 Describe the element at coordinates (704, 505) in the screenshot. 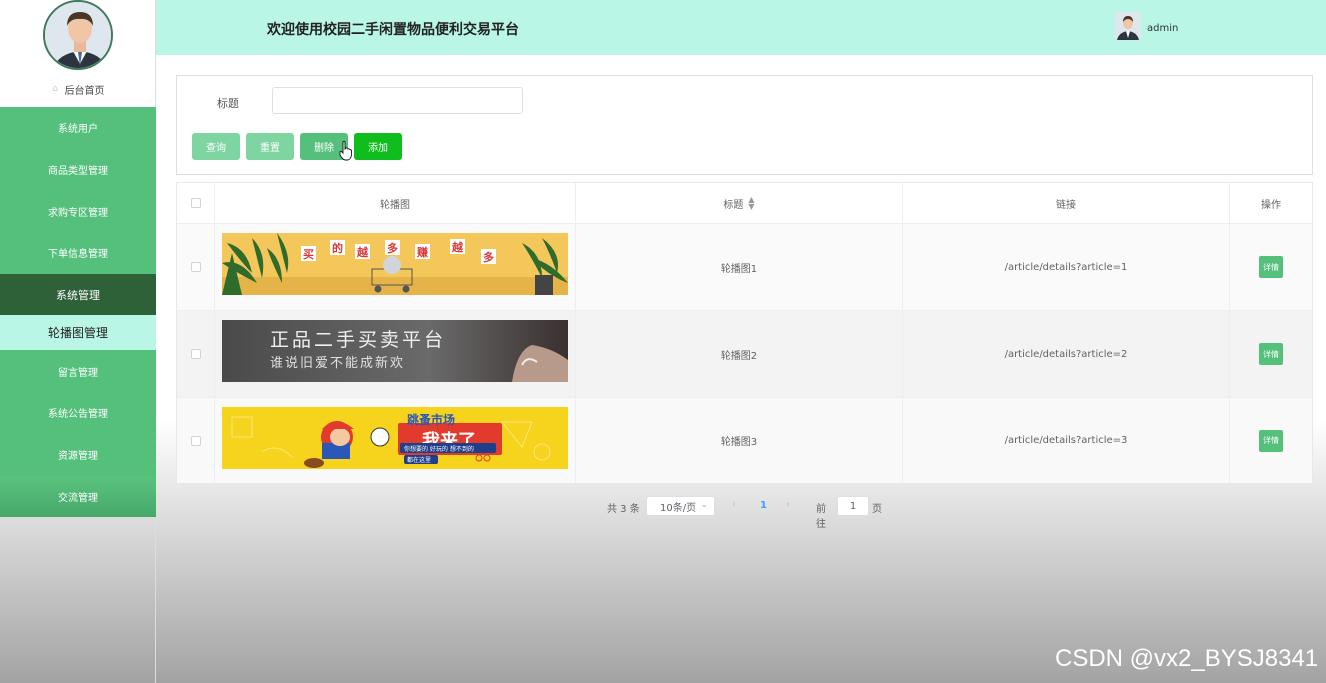

I see `chevron-down-icon: ⌄` at that location.